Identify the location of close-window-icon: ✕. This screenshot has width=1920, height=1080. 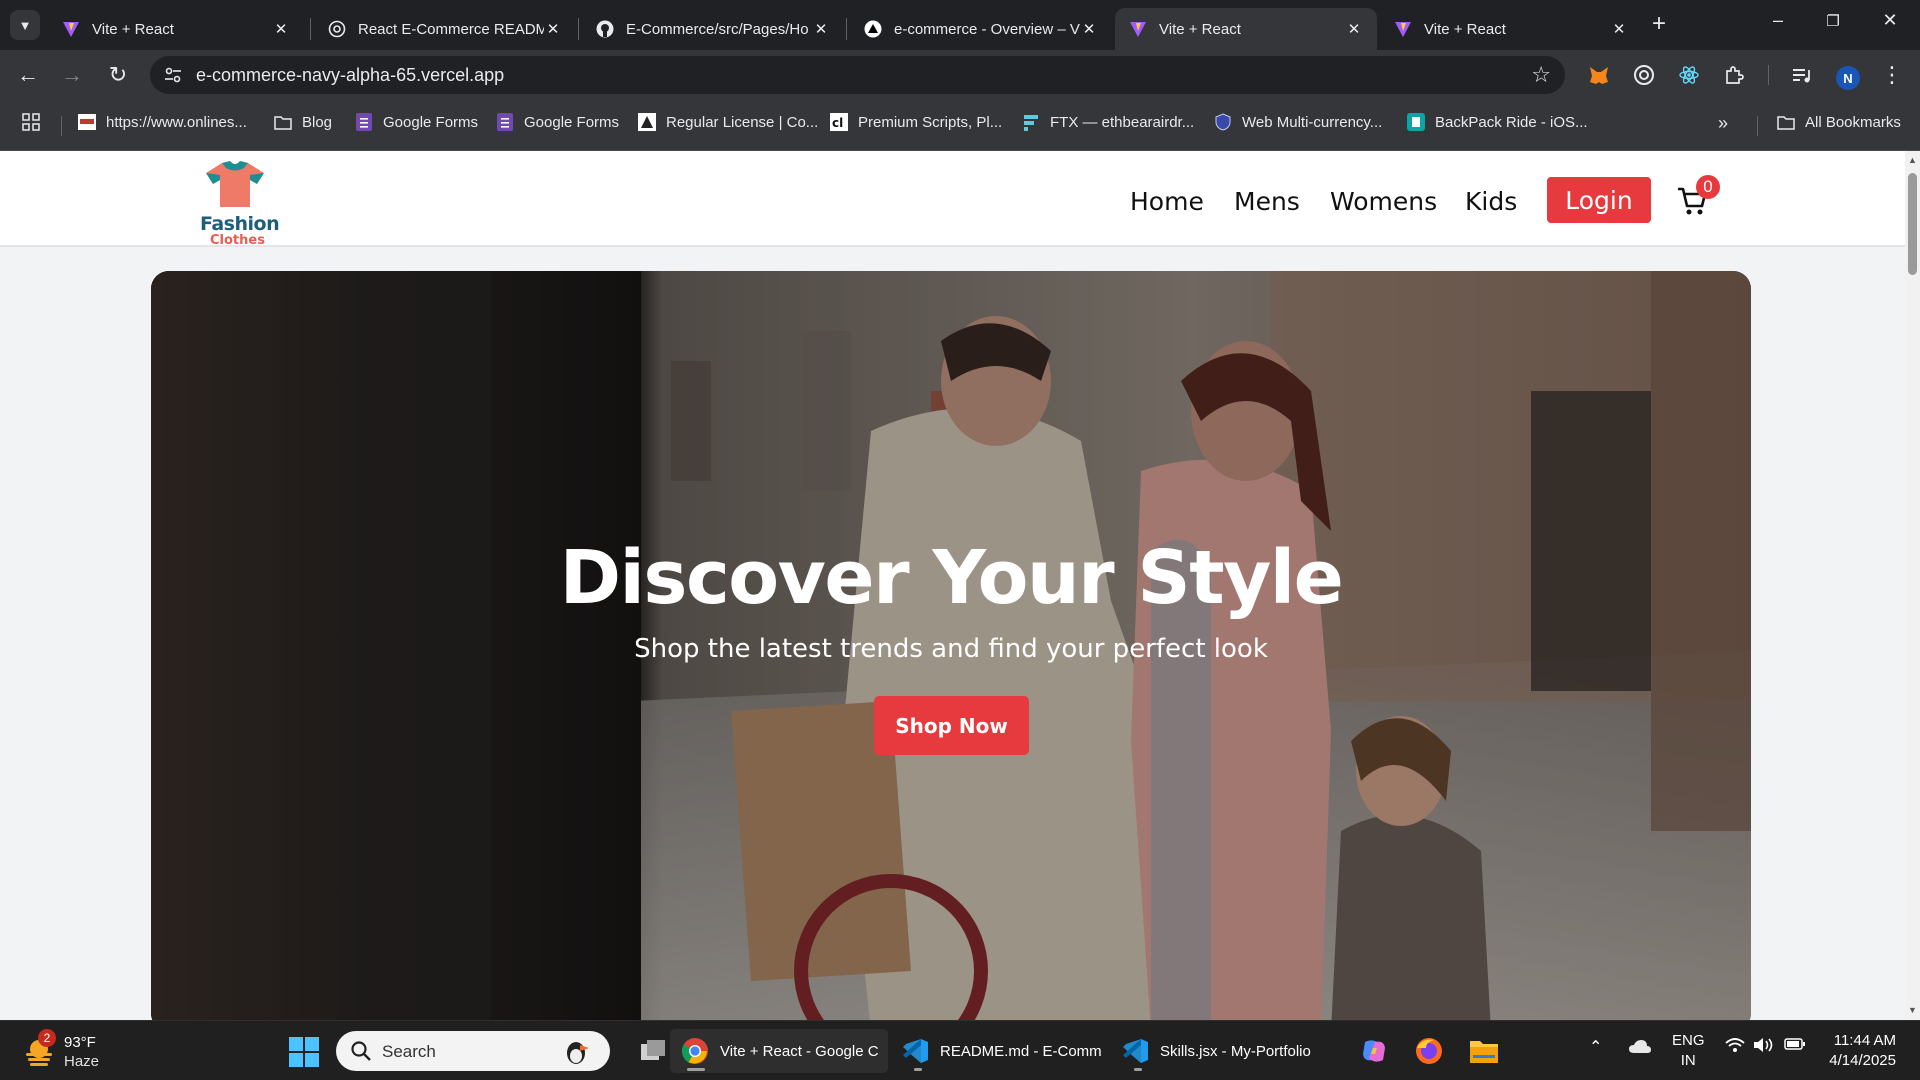
(1890, 20).